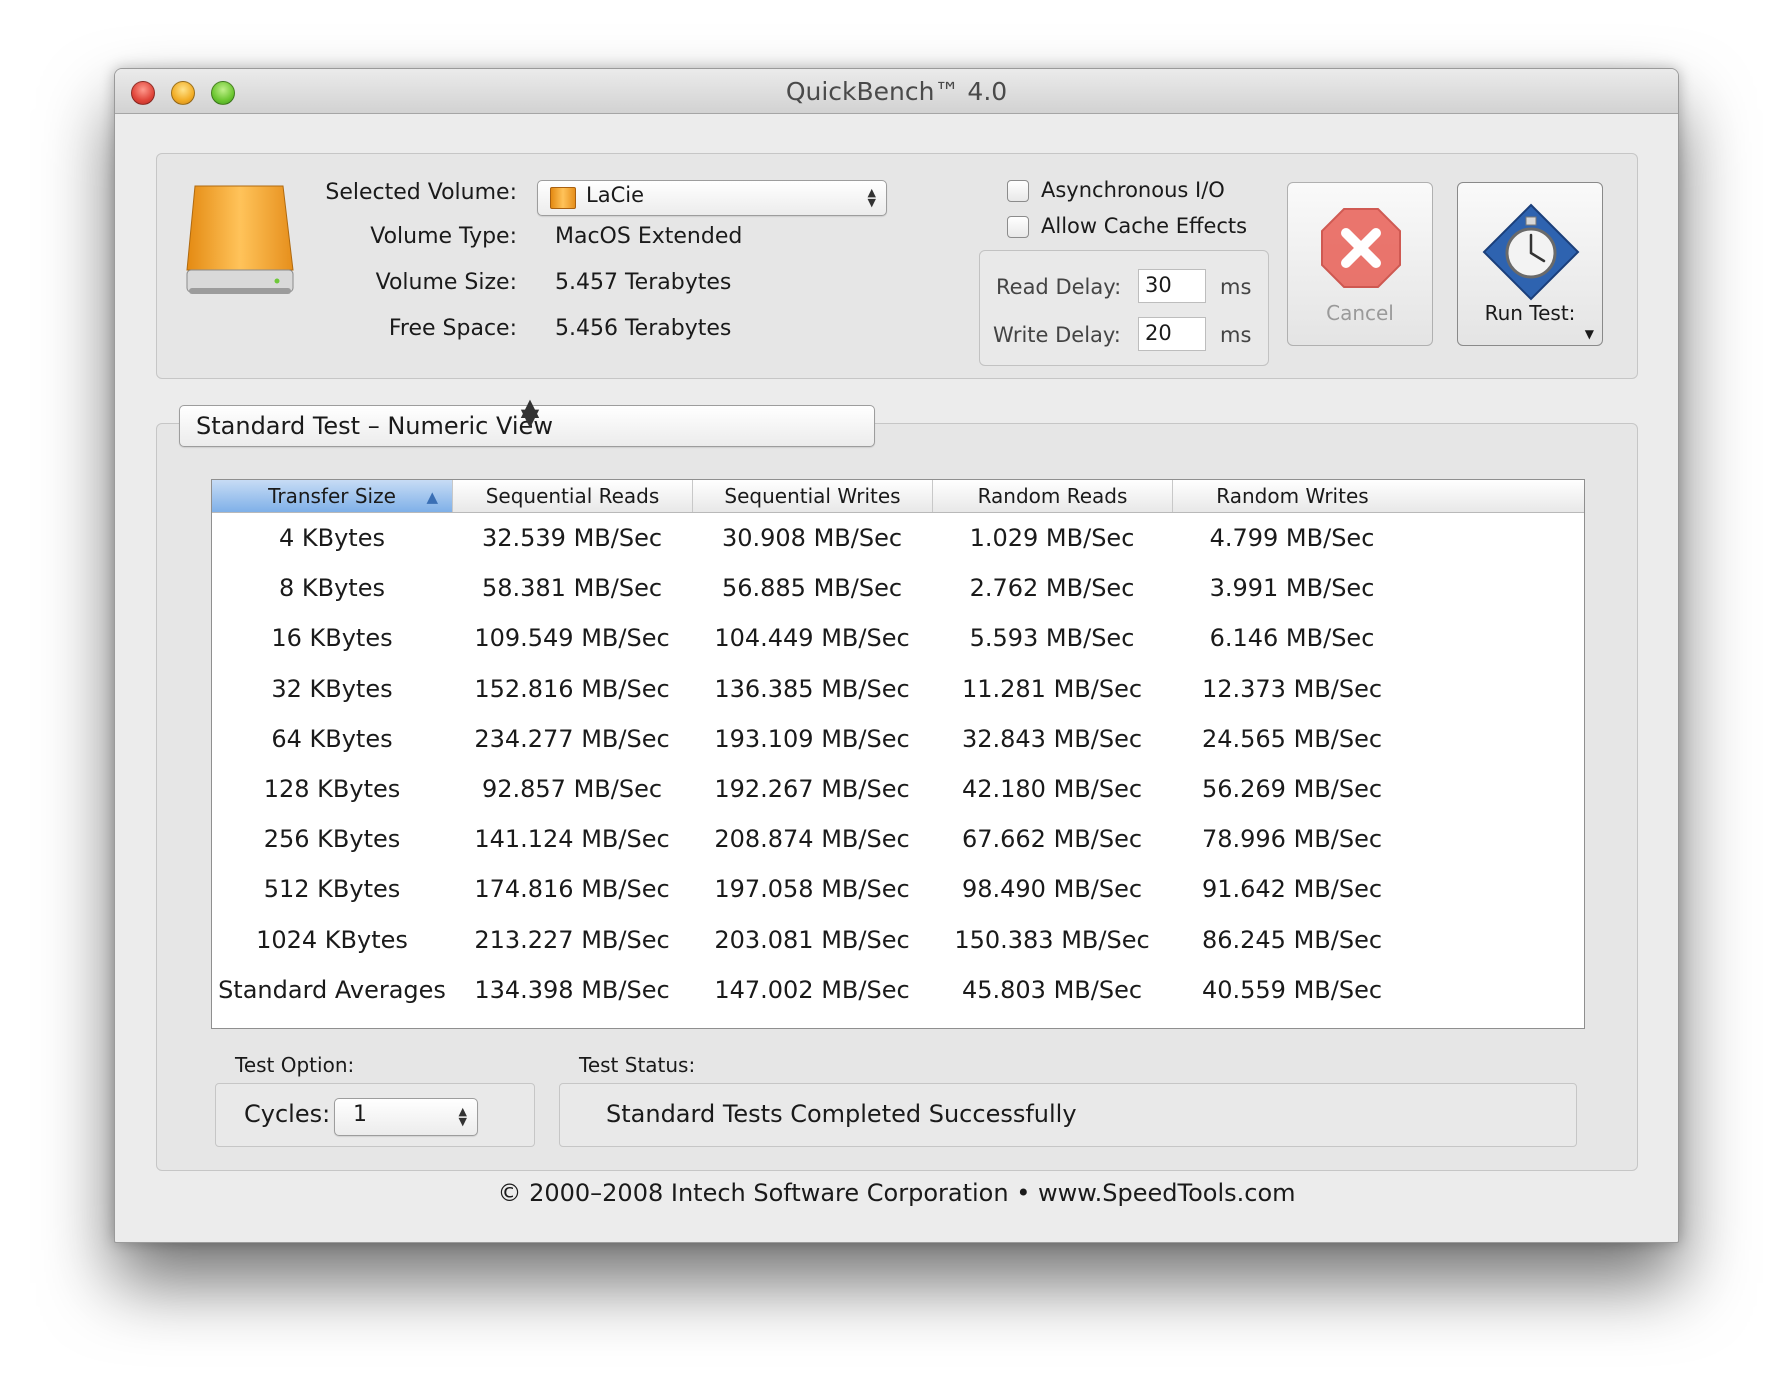  Describe the element at coordinates (572, 688) in the screenshot. I see `cell-sequential-reads: 152.816 MB/Sec` at that location.